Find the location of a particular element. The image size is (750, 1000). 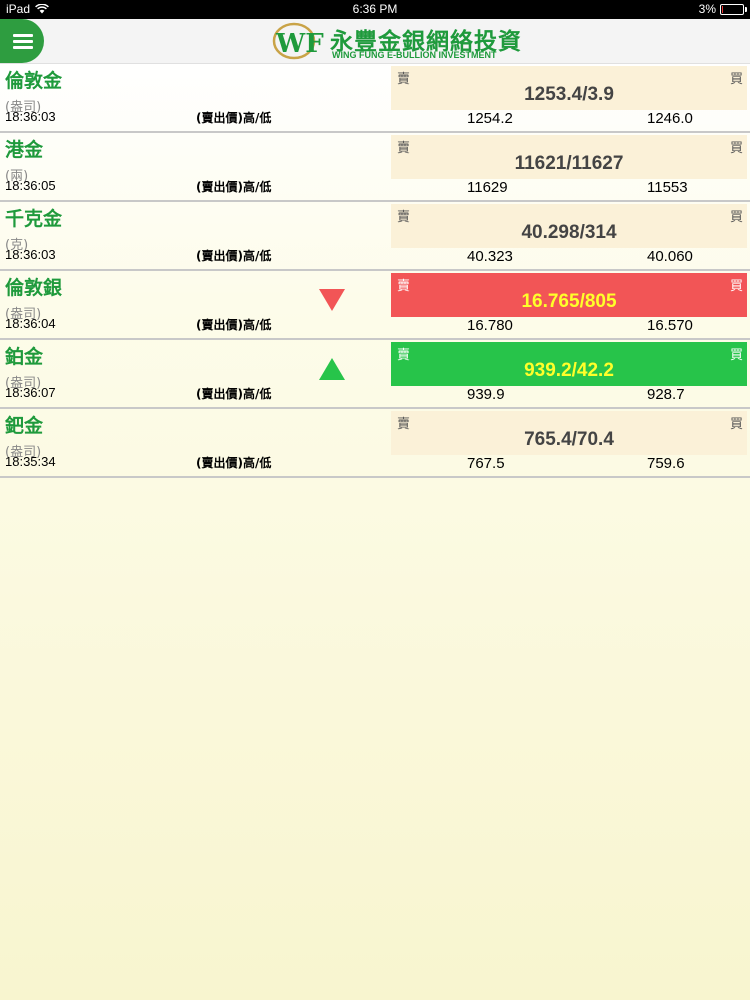

instrument-name: 千克金 is located at coordinates (34, 219).